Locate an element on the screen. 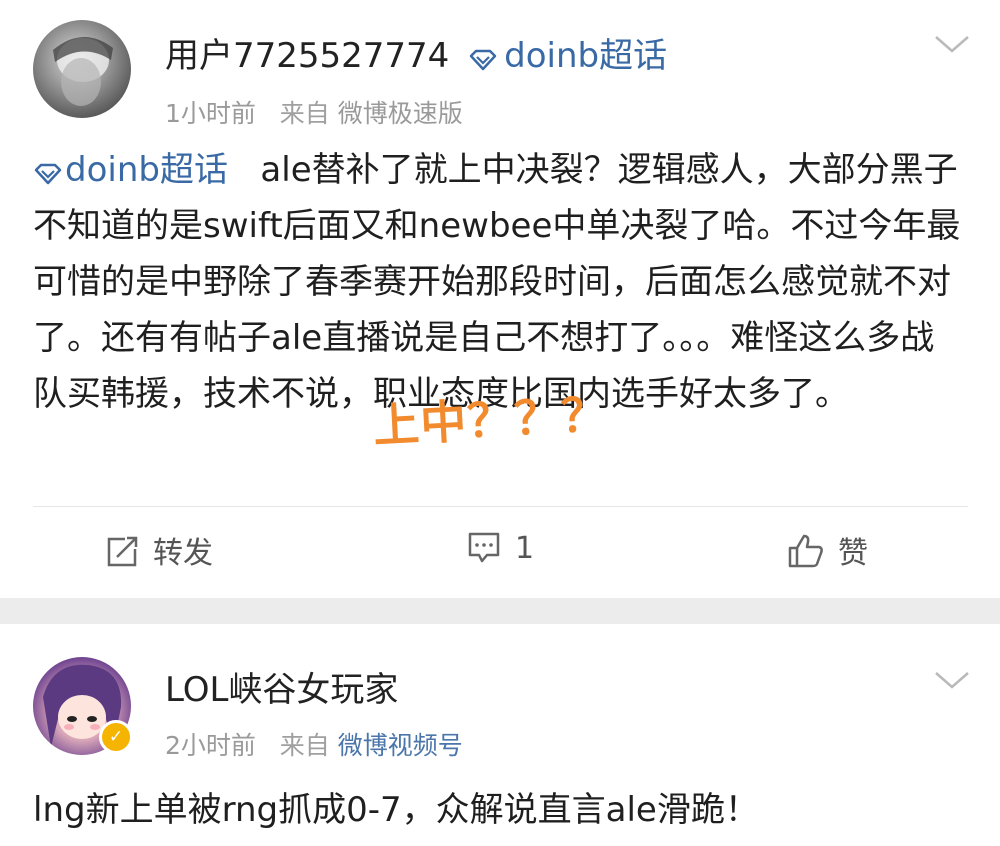  like-icon is located at coordinates (805, 551).